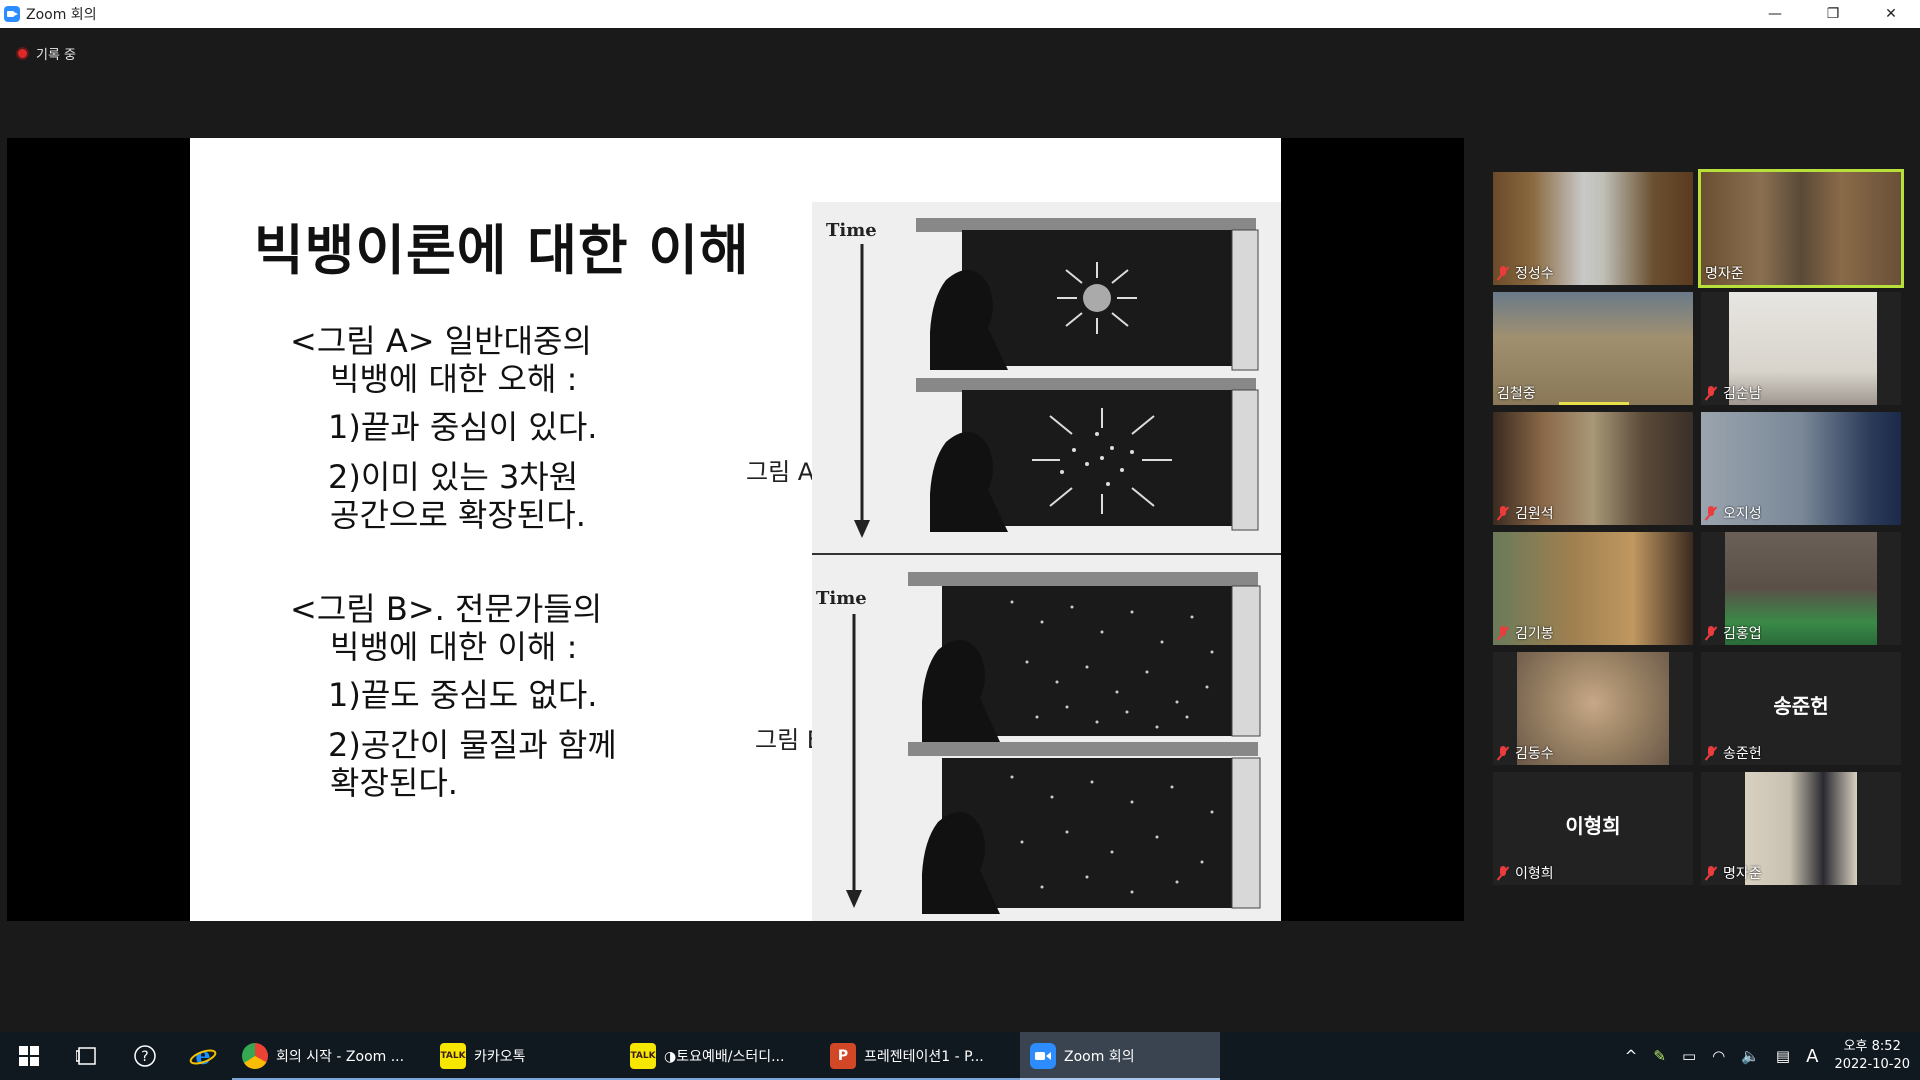 The height and width of the screenshot is (1080, 1920). Describe the element at coordinates (441, 341) in the screenshot. I see `slide-text-a-heading-1: <그림 A> 일반대중의` at that location.